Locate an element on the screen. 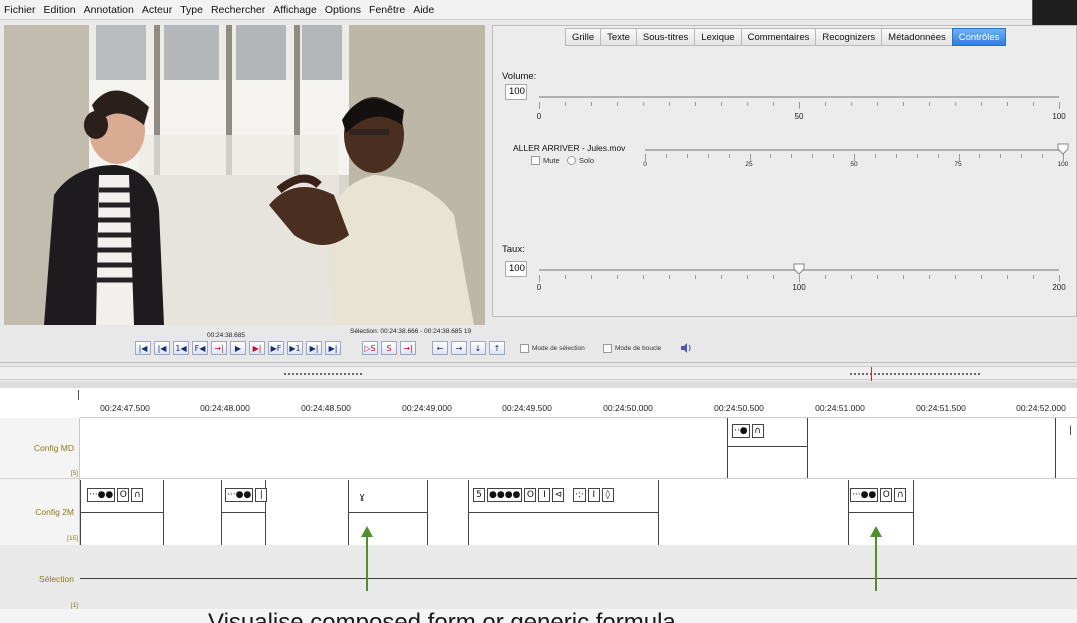 This screenshot has height=623, width=1077. selection-tier-line is located at coordinates (578, 578).